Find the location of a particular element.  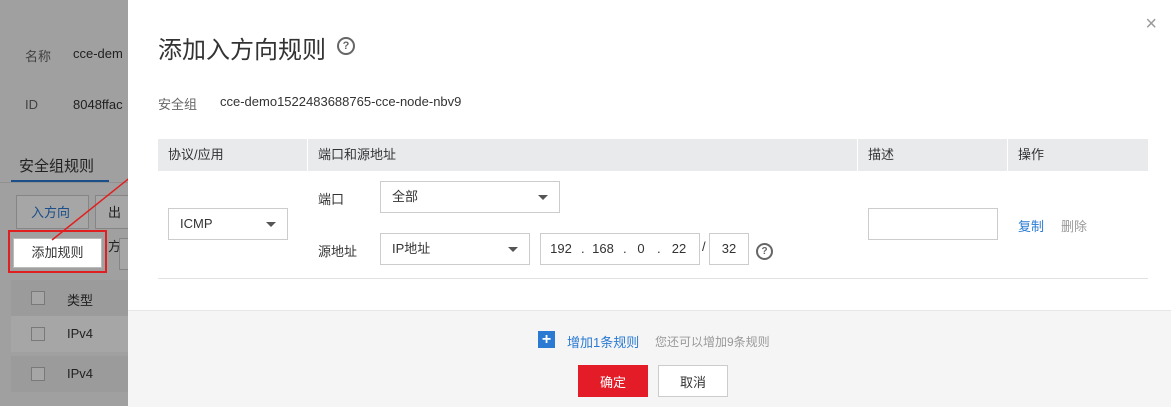

source-ip-input: 192 . 168 . 0 . 22 is located at coordinates (620, 249).